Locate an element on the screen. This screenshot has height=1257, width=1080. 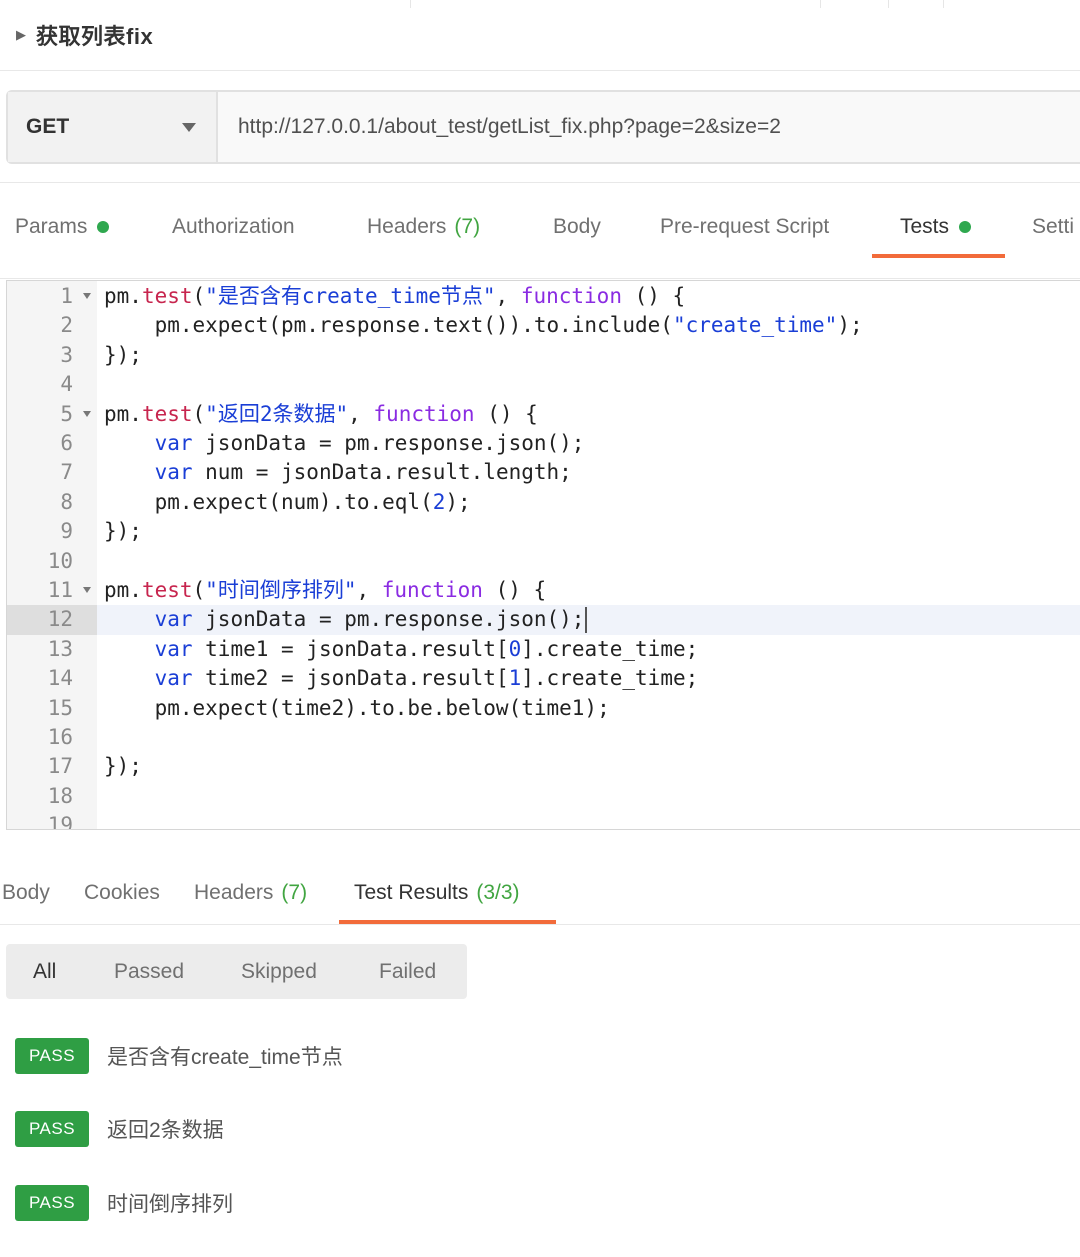
line-number: 2 is located at coordinates (66, 325).